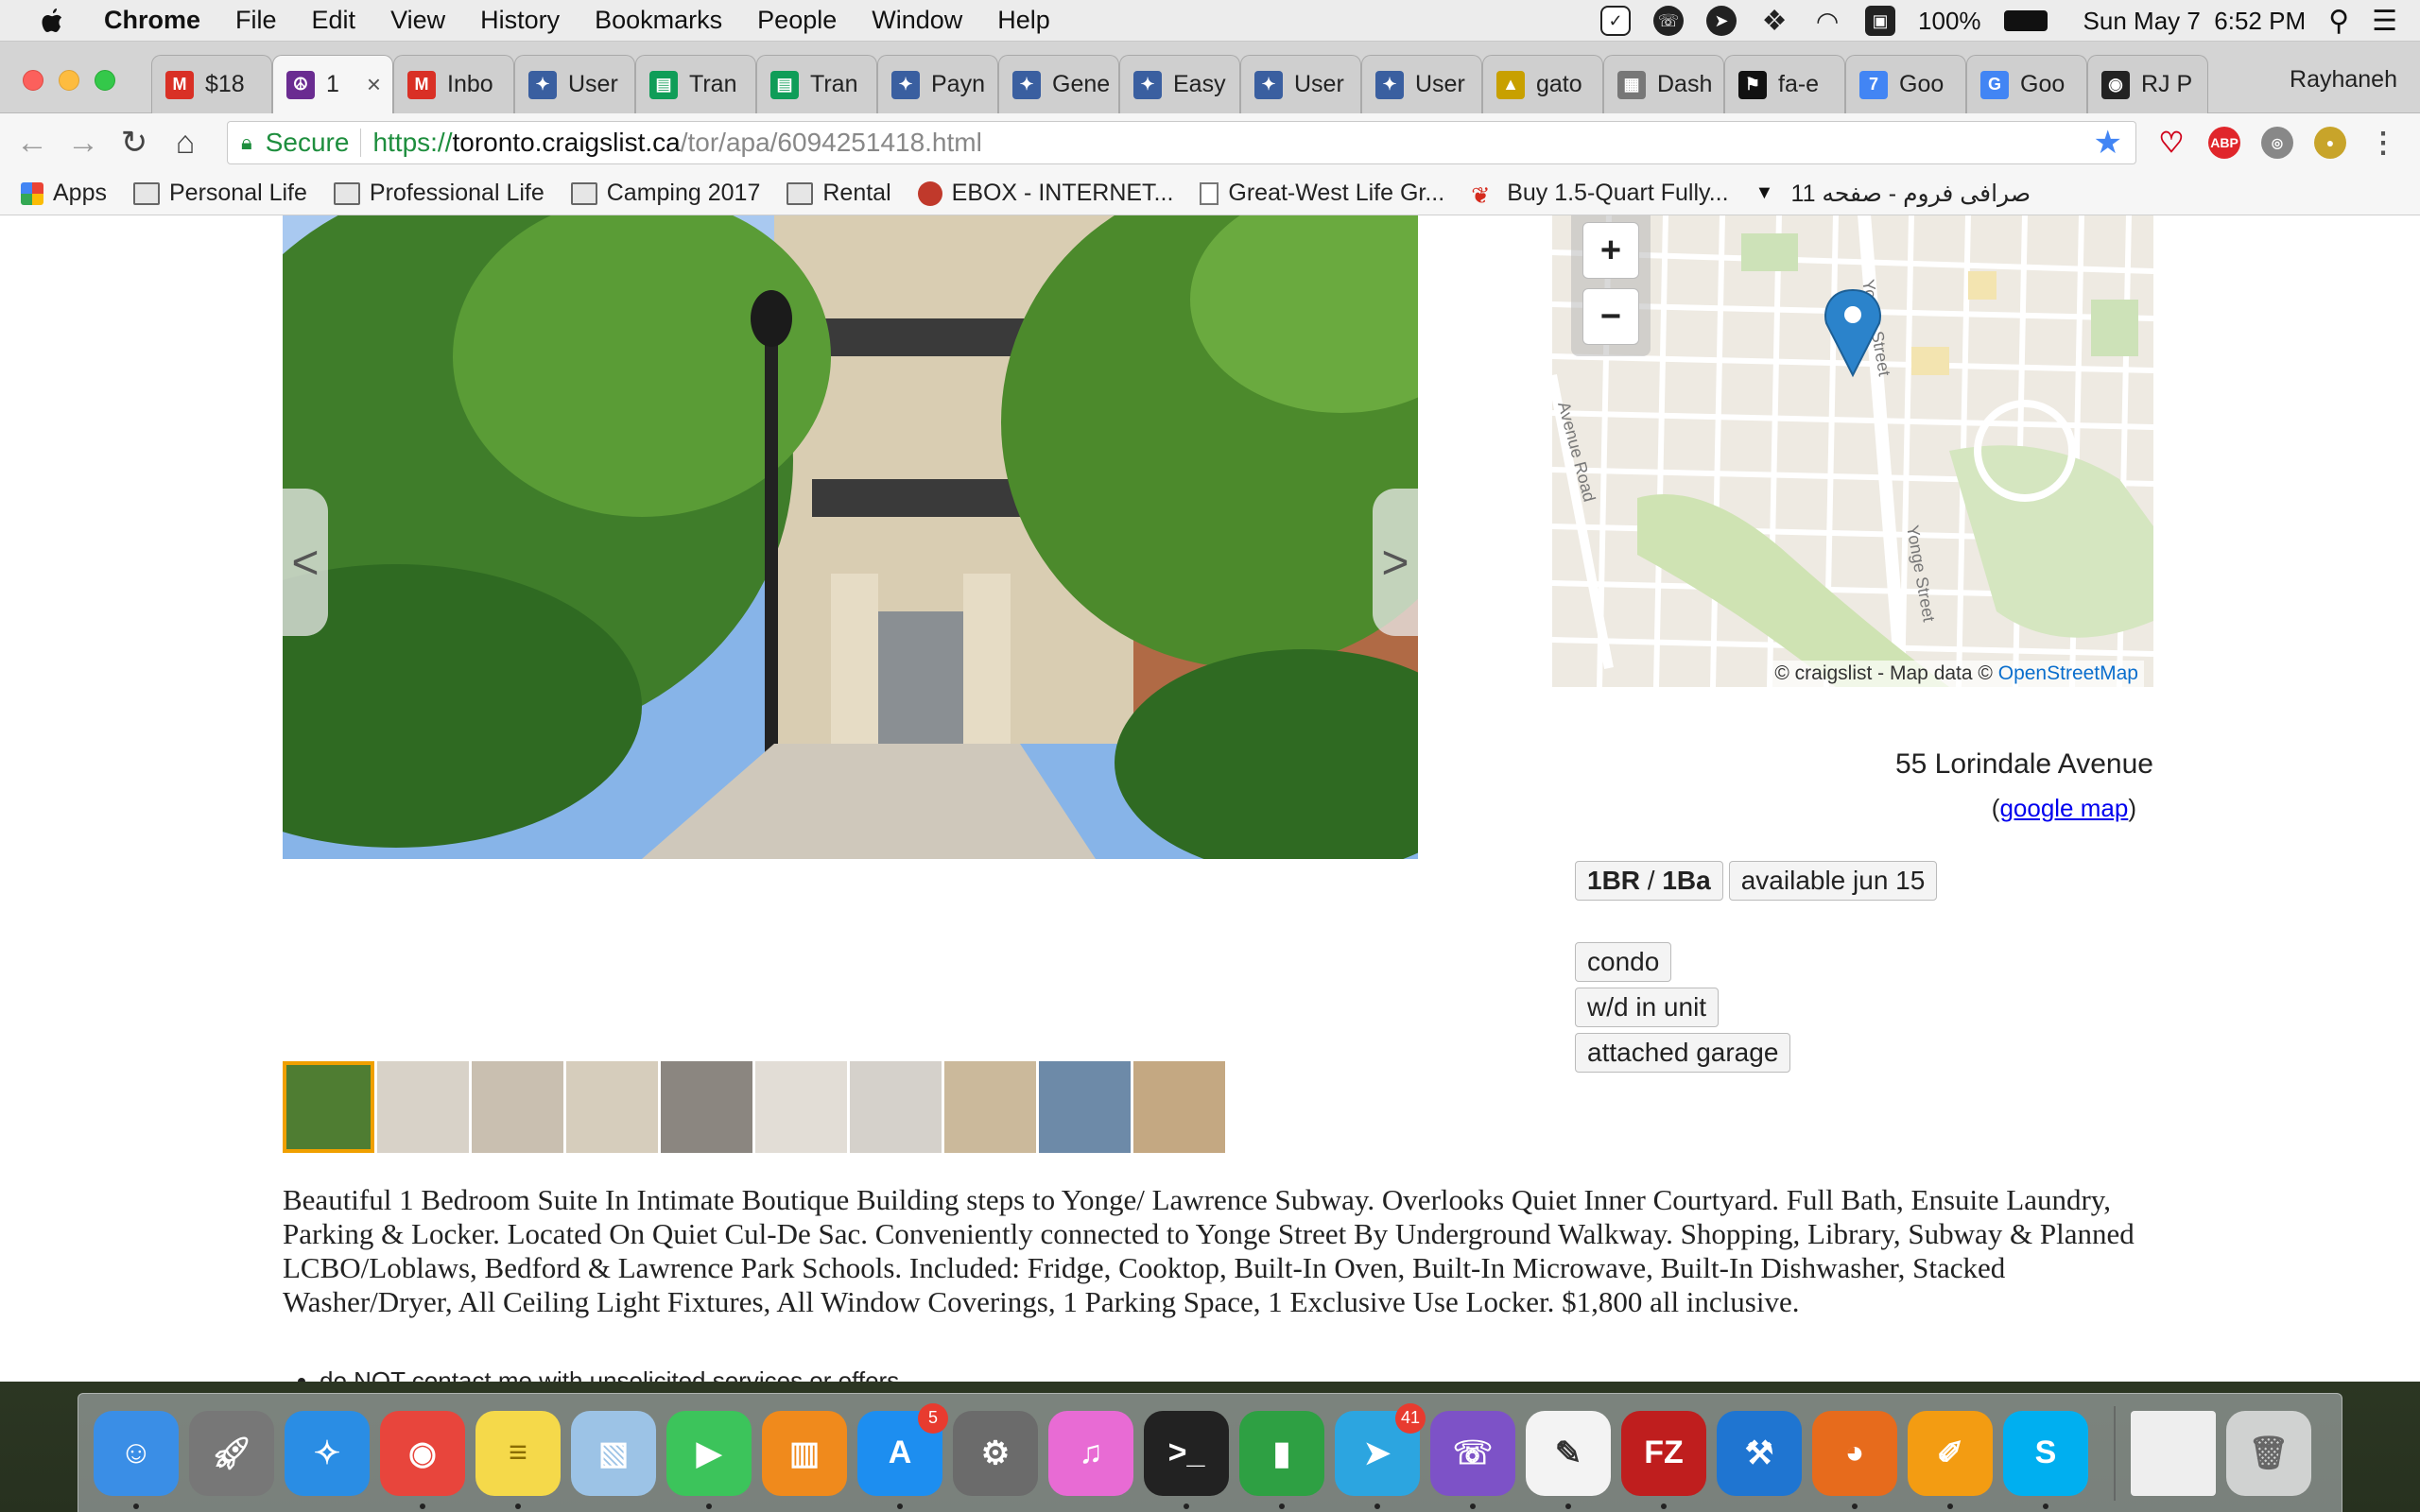 The height and width of the screenshot is (1512, 2420). I want to click on reload-icon: ↻, so click(134, 143).